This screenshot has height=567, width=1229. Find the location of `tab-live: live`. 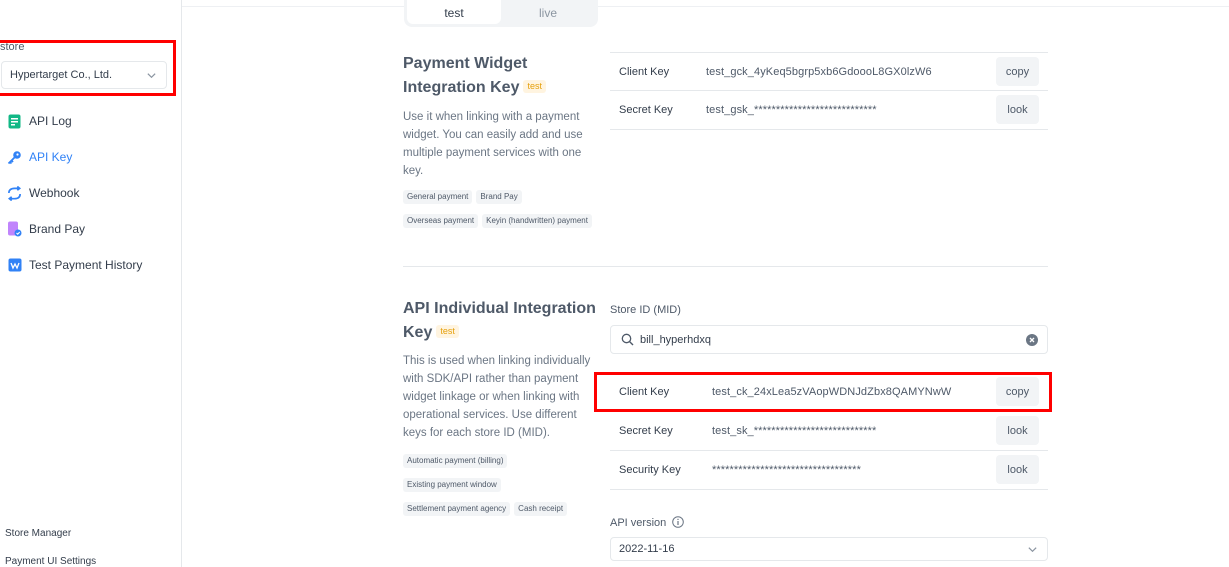

tab-live: live is located at coordinates (548, 12).